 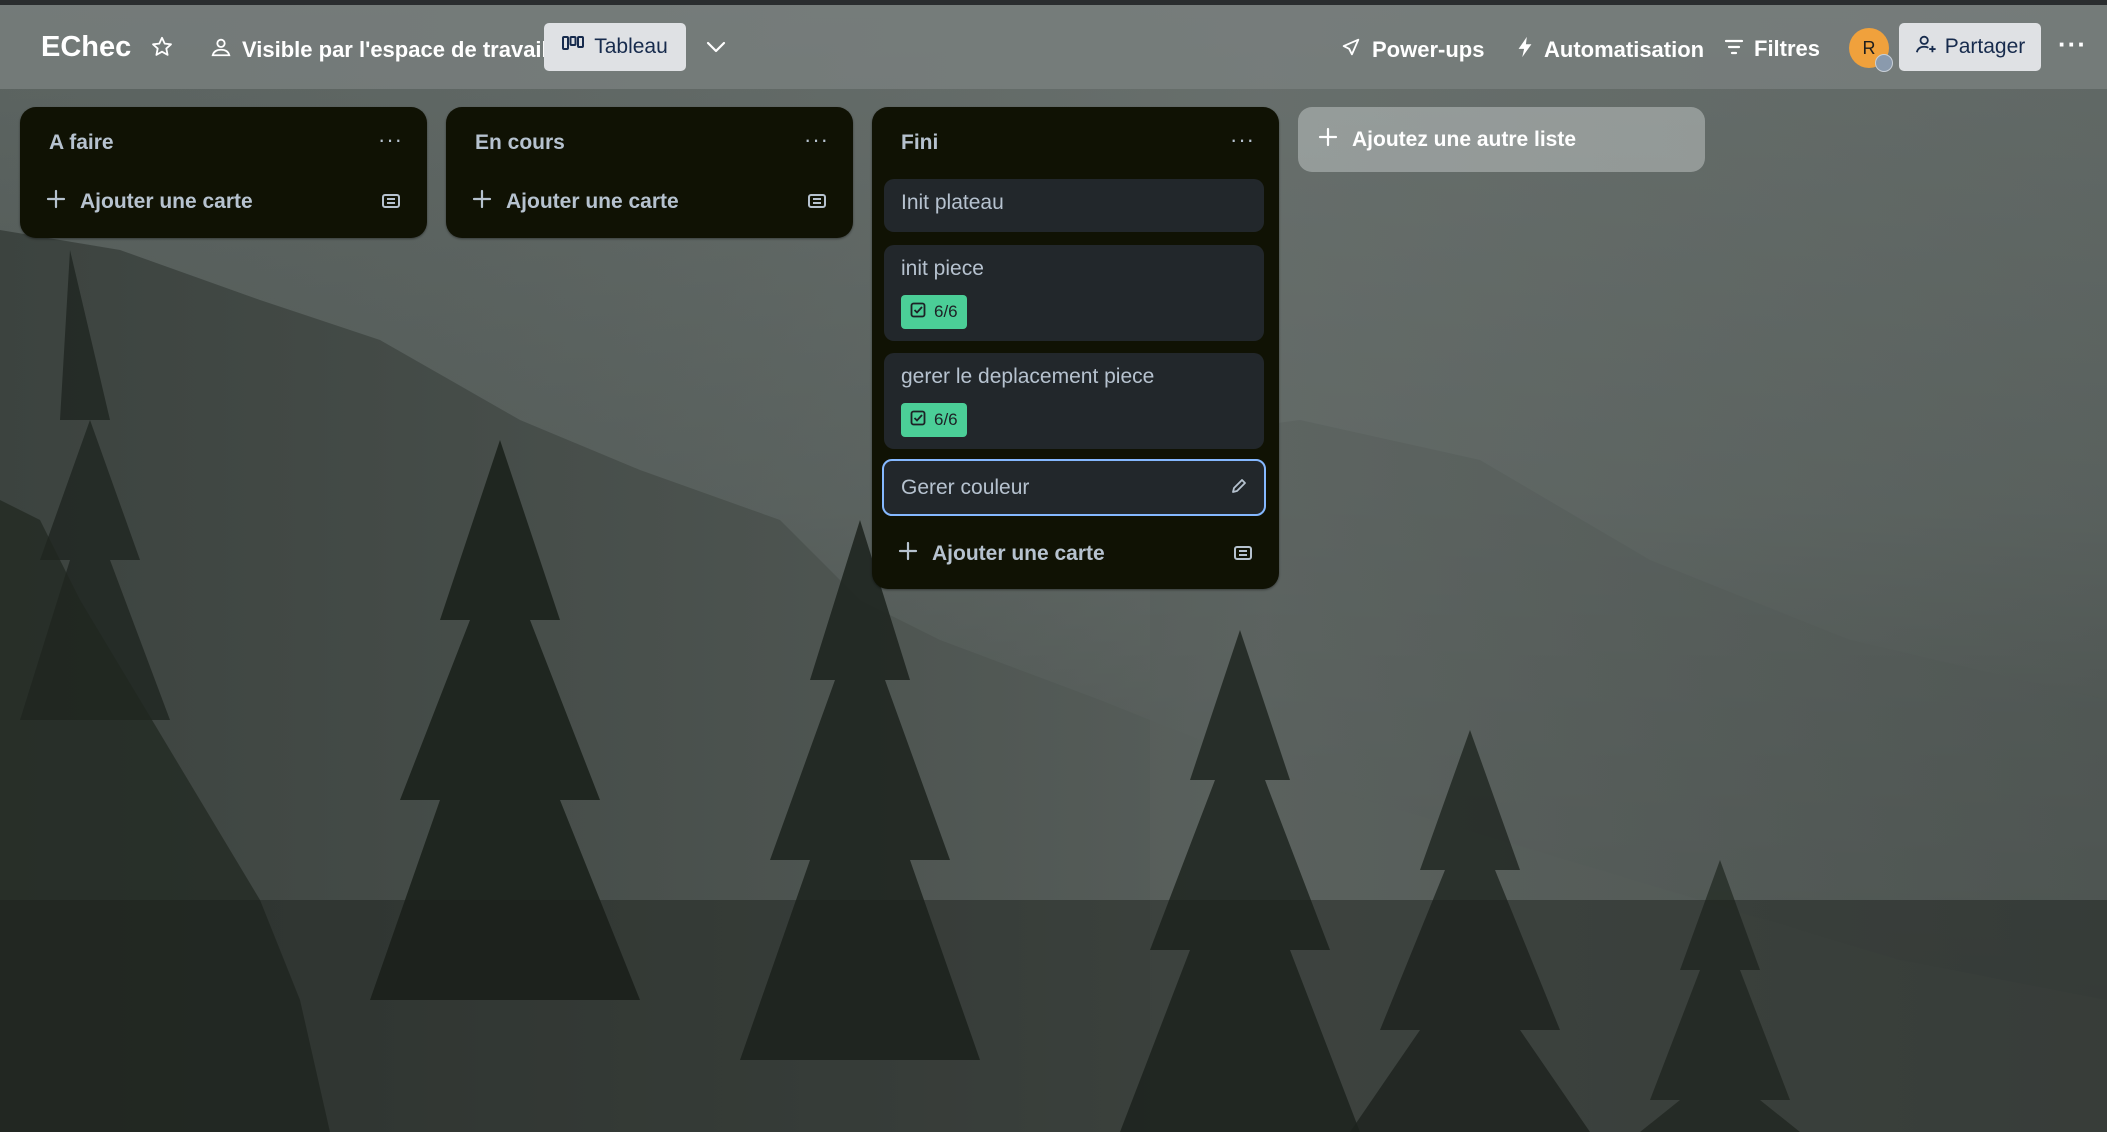 I want to click on view-label: Tableau, so click(x=631, y=46).